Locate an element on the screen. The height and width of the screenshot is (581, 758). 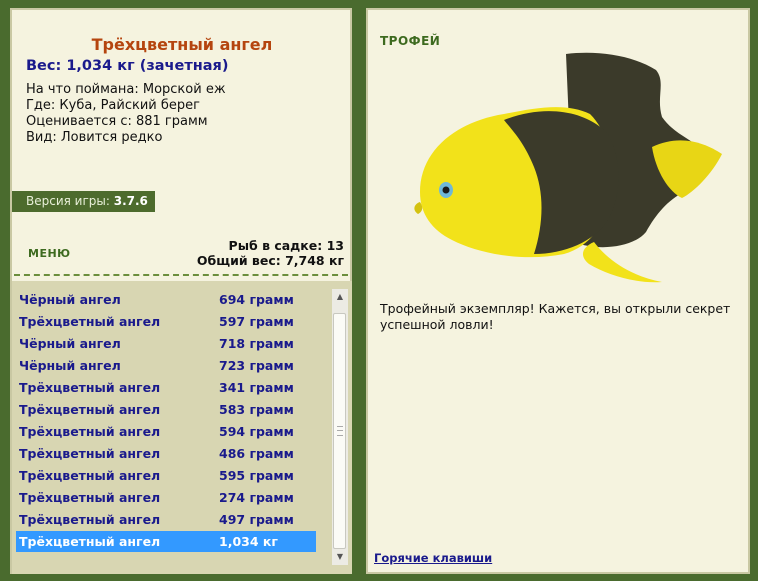
catch-fish-weight: 583 грамм is located at coordinates (256, 409).